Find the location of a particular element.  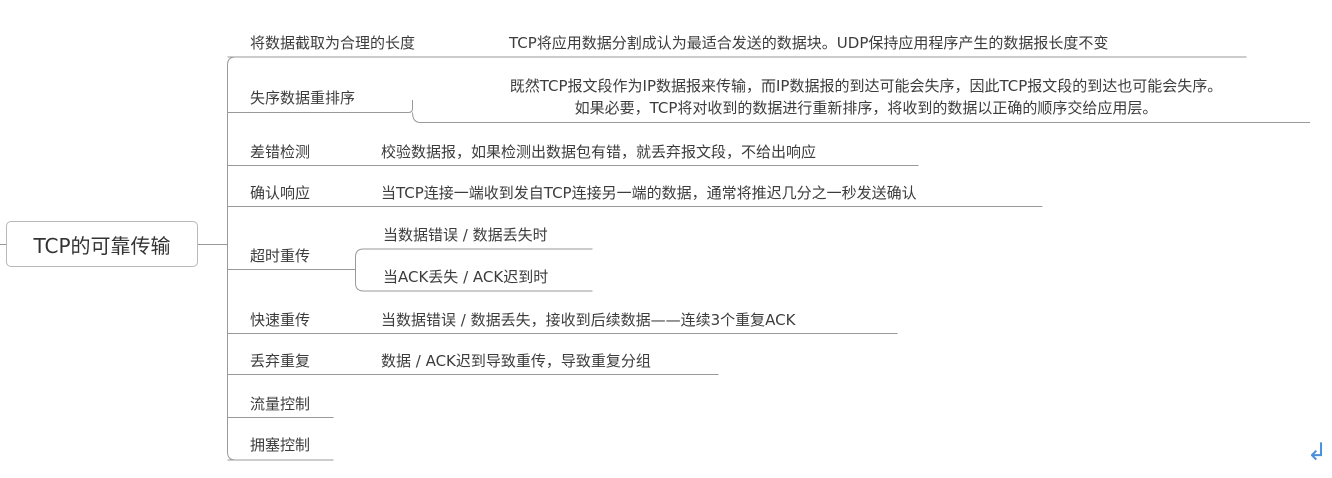

branch-label-timeout-retransmit: 超时重传 is located at coordinates (280, 256).